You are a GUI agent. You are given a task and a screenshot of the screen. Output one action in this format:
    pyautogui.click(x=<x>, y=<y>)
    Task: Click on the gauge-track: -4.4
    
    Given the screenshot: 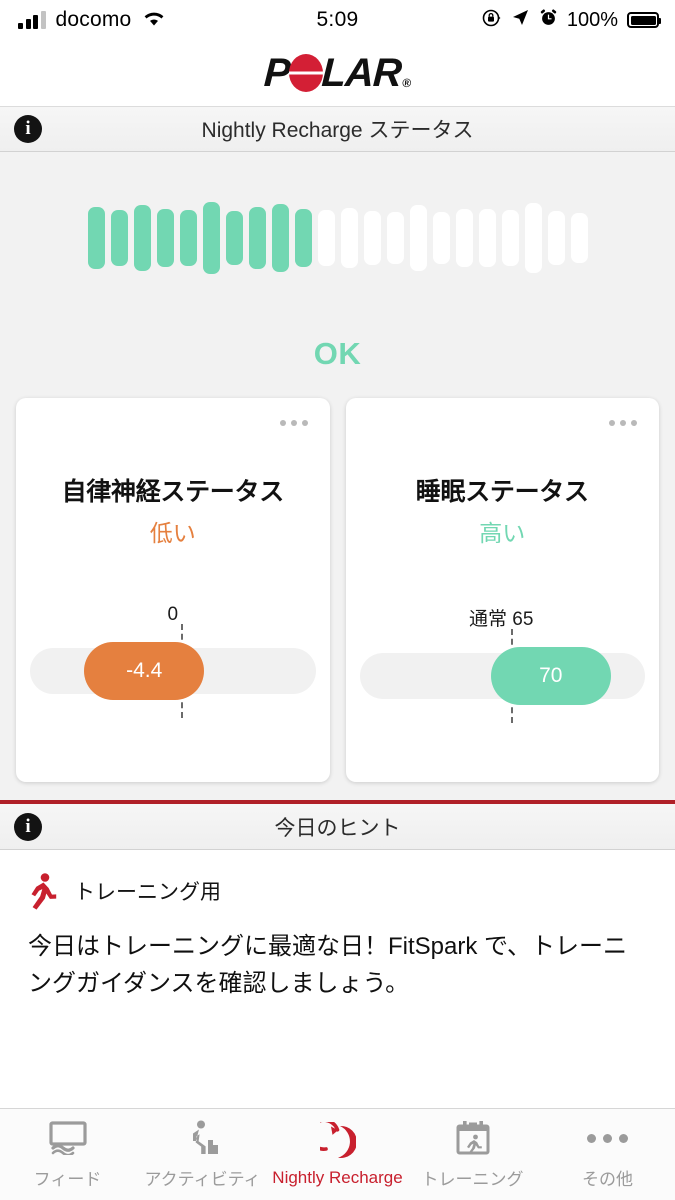 What is the action you would take?
    pyautogui.click(x=173, y=671)
    